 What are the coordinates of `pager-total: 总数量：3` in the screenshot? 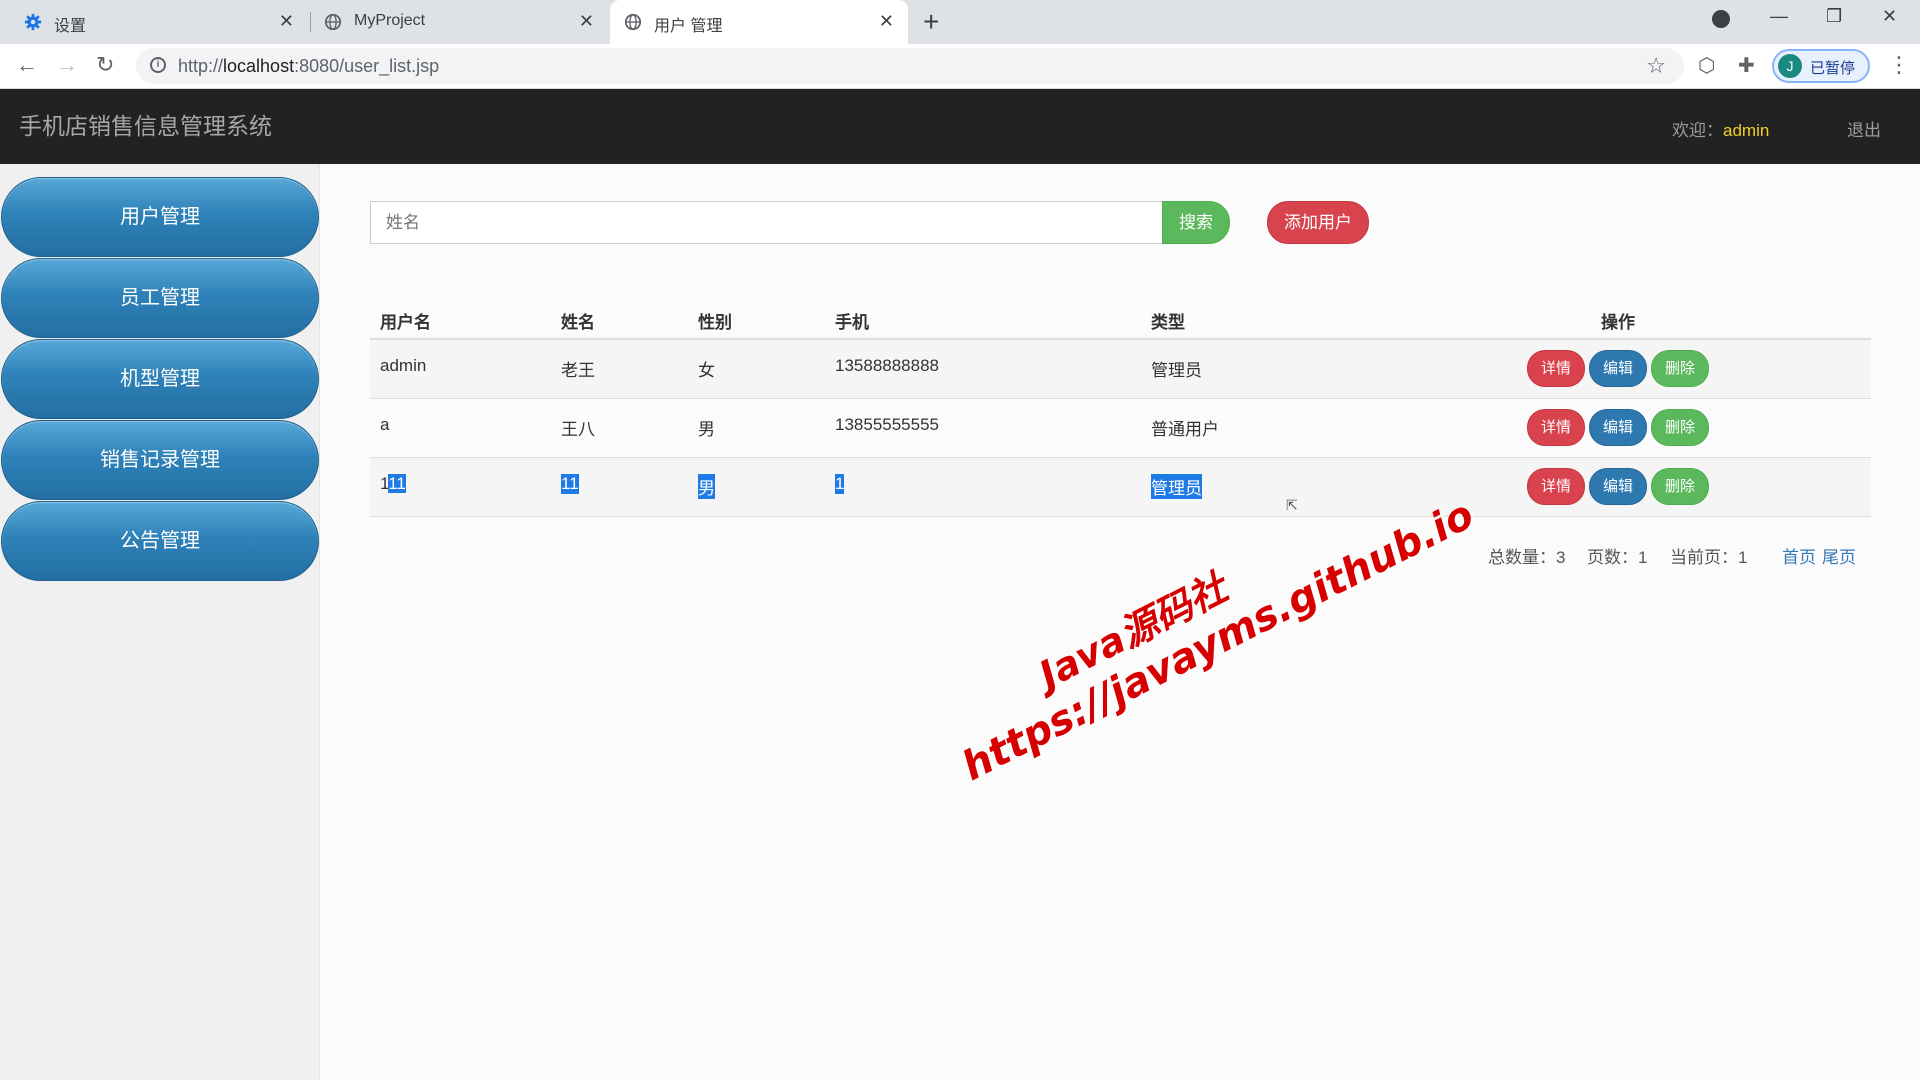 It's located at (1527, 557).